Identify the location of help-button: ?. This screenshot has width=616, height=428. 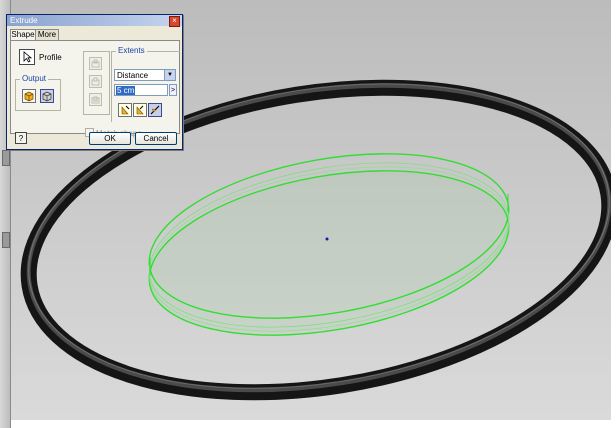
(21, 138).